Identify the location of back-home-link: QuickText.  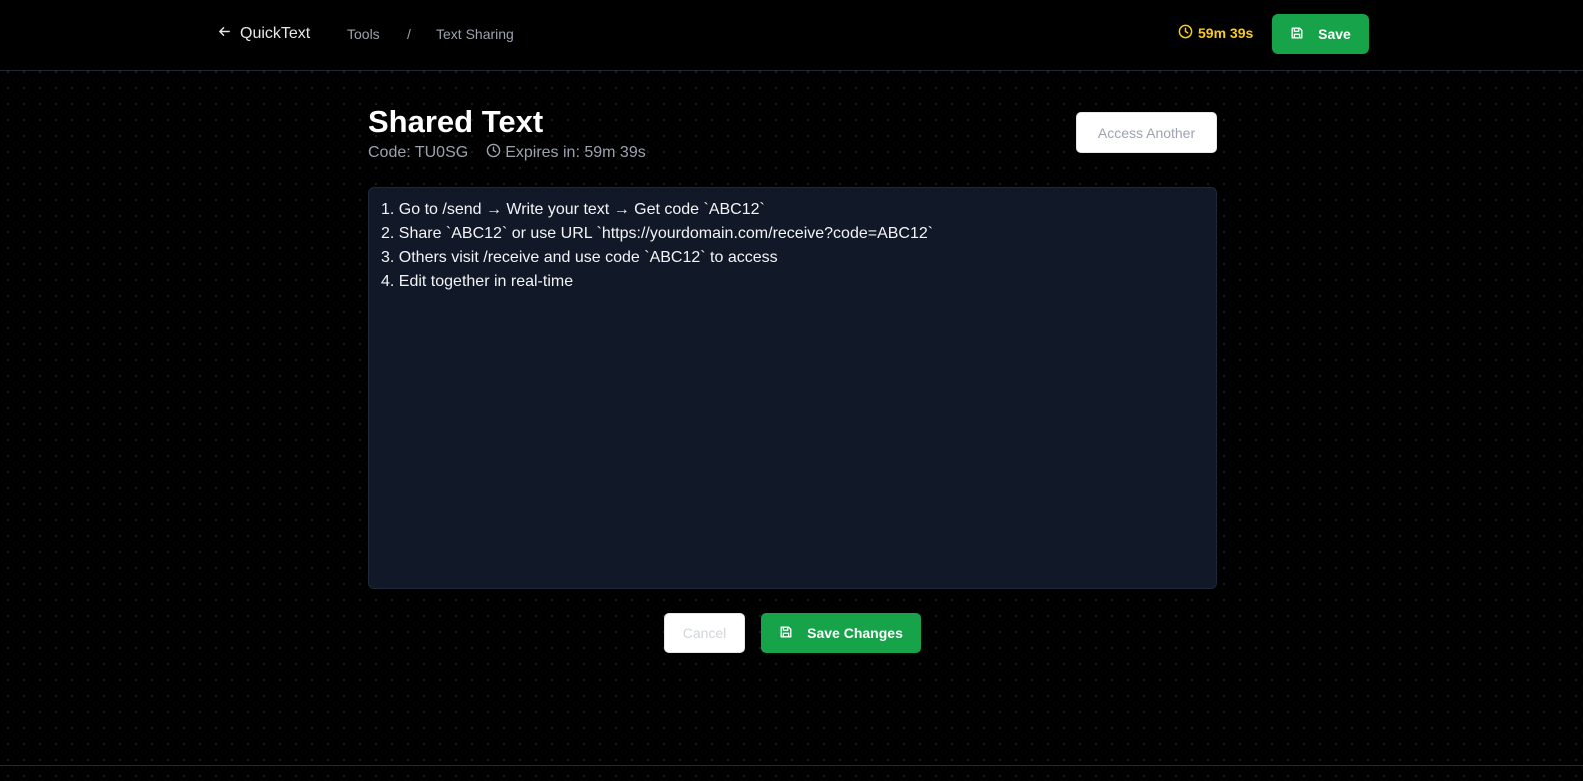
(264, 34).